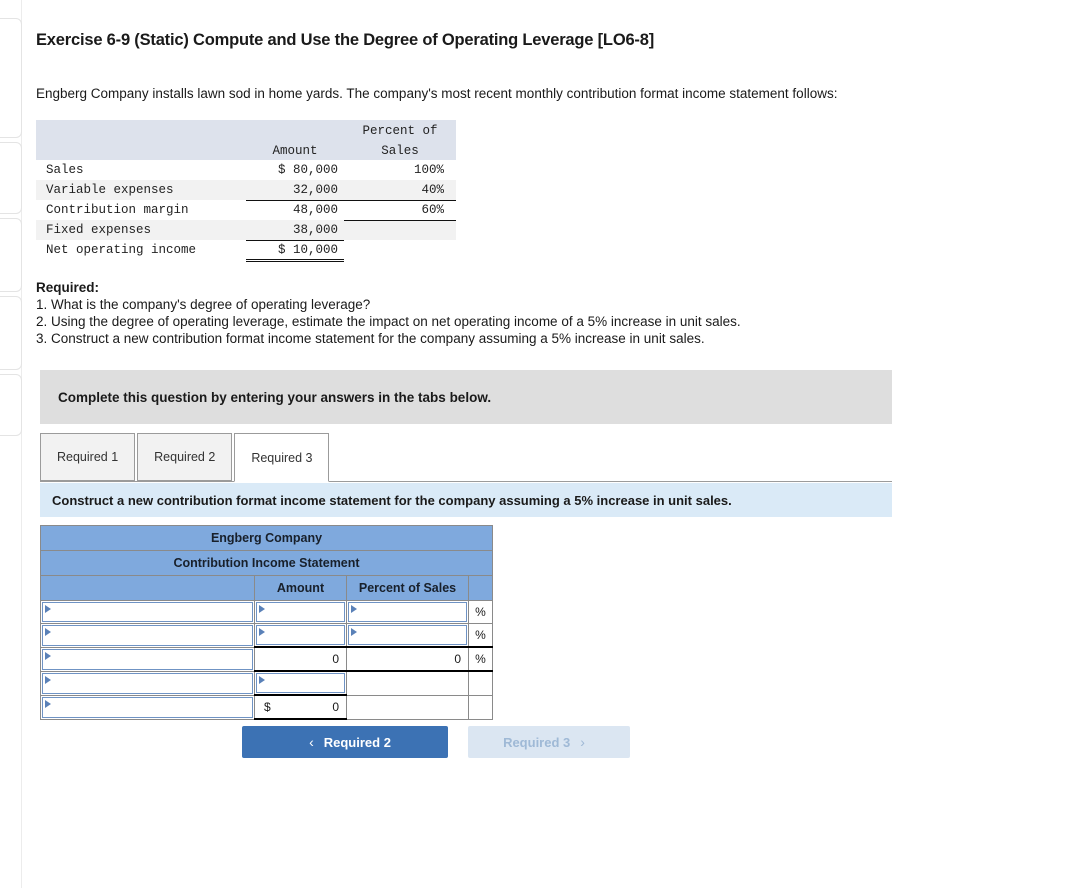 The height and width of the screenshot is (888, 1084). I want to click on next-button-label: Required 3, so click(537, 742).